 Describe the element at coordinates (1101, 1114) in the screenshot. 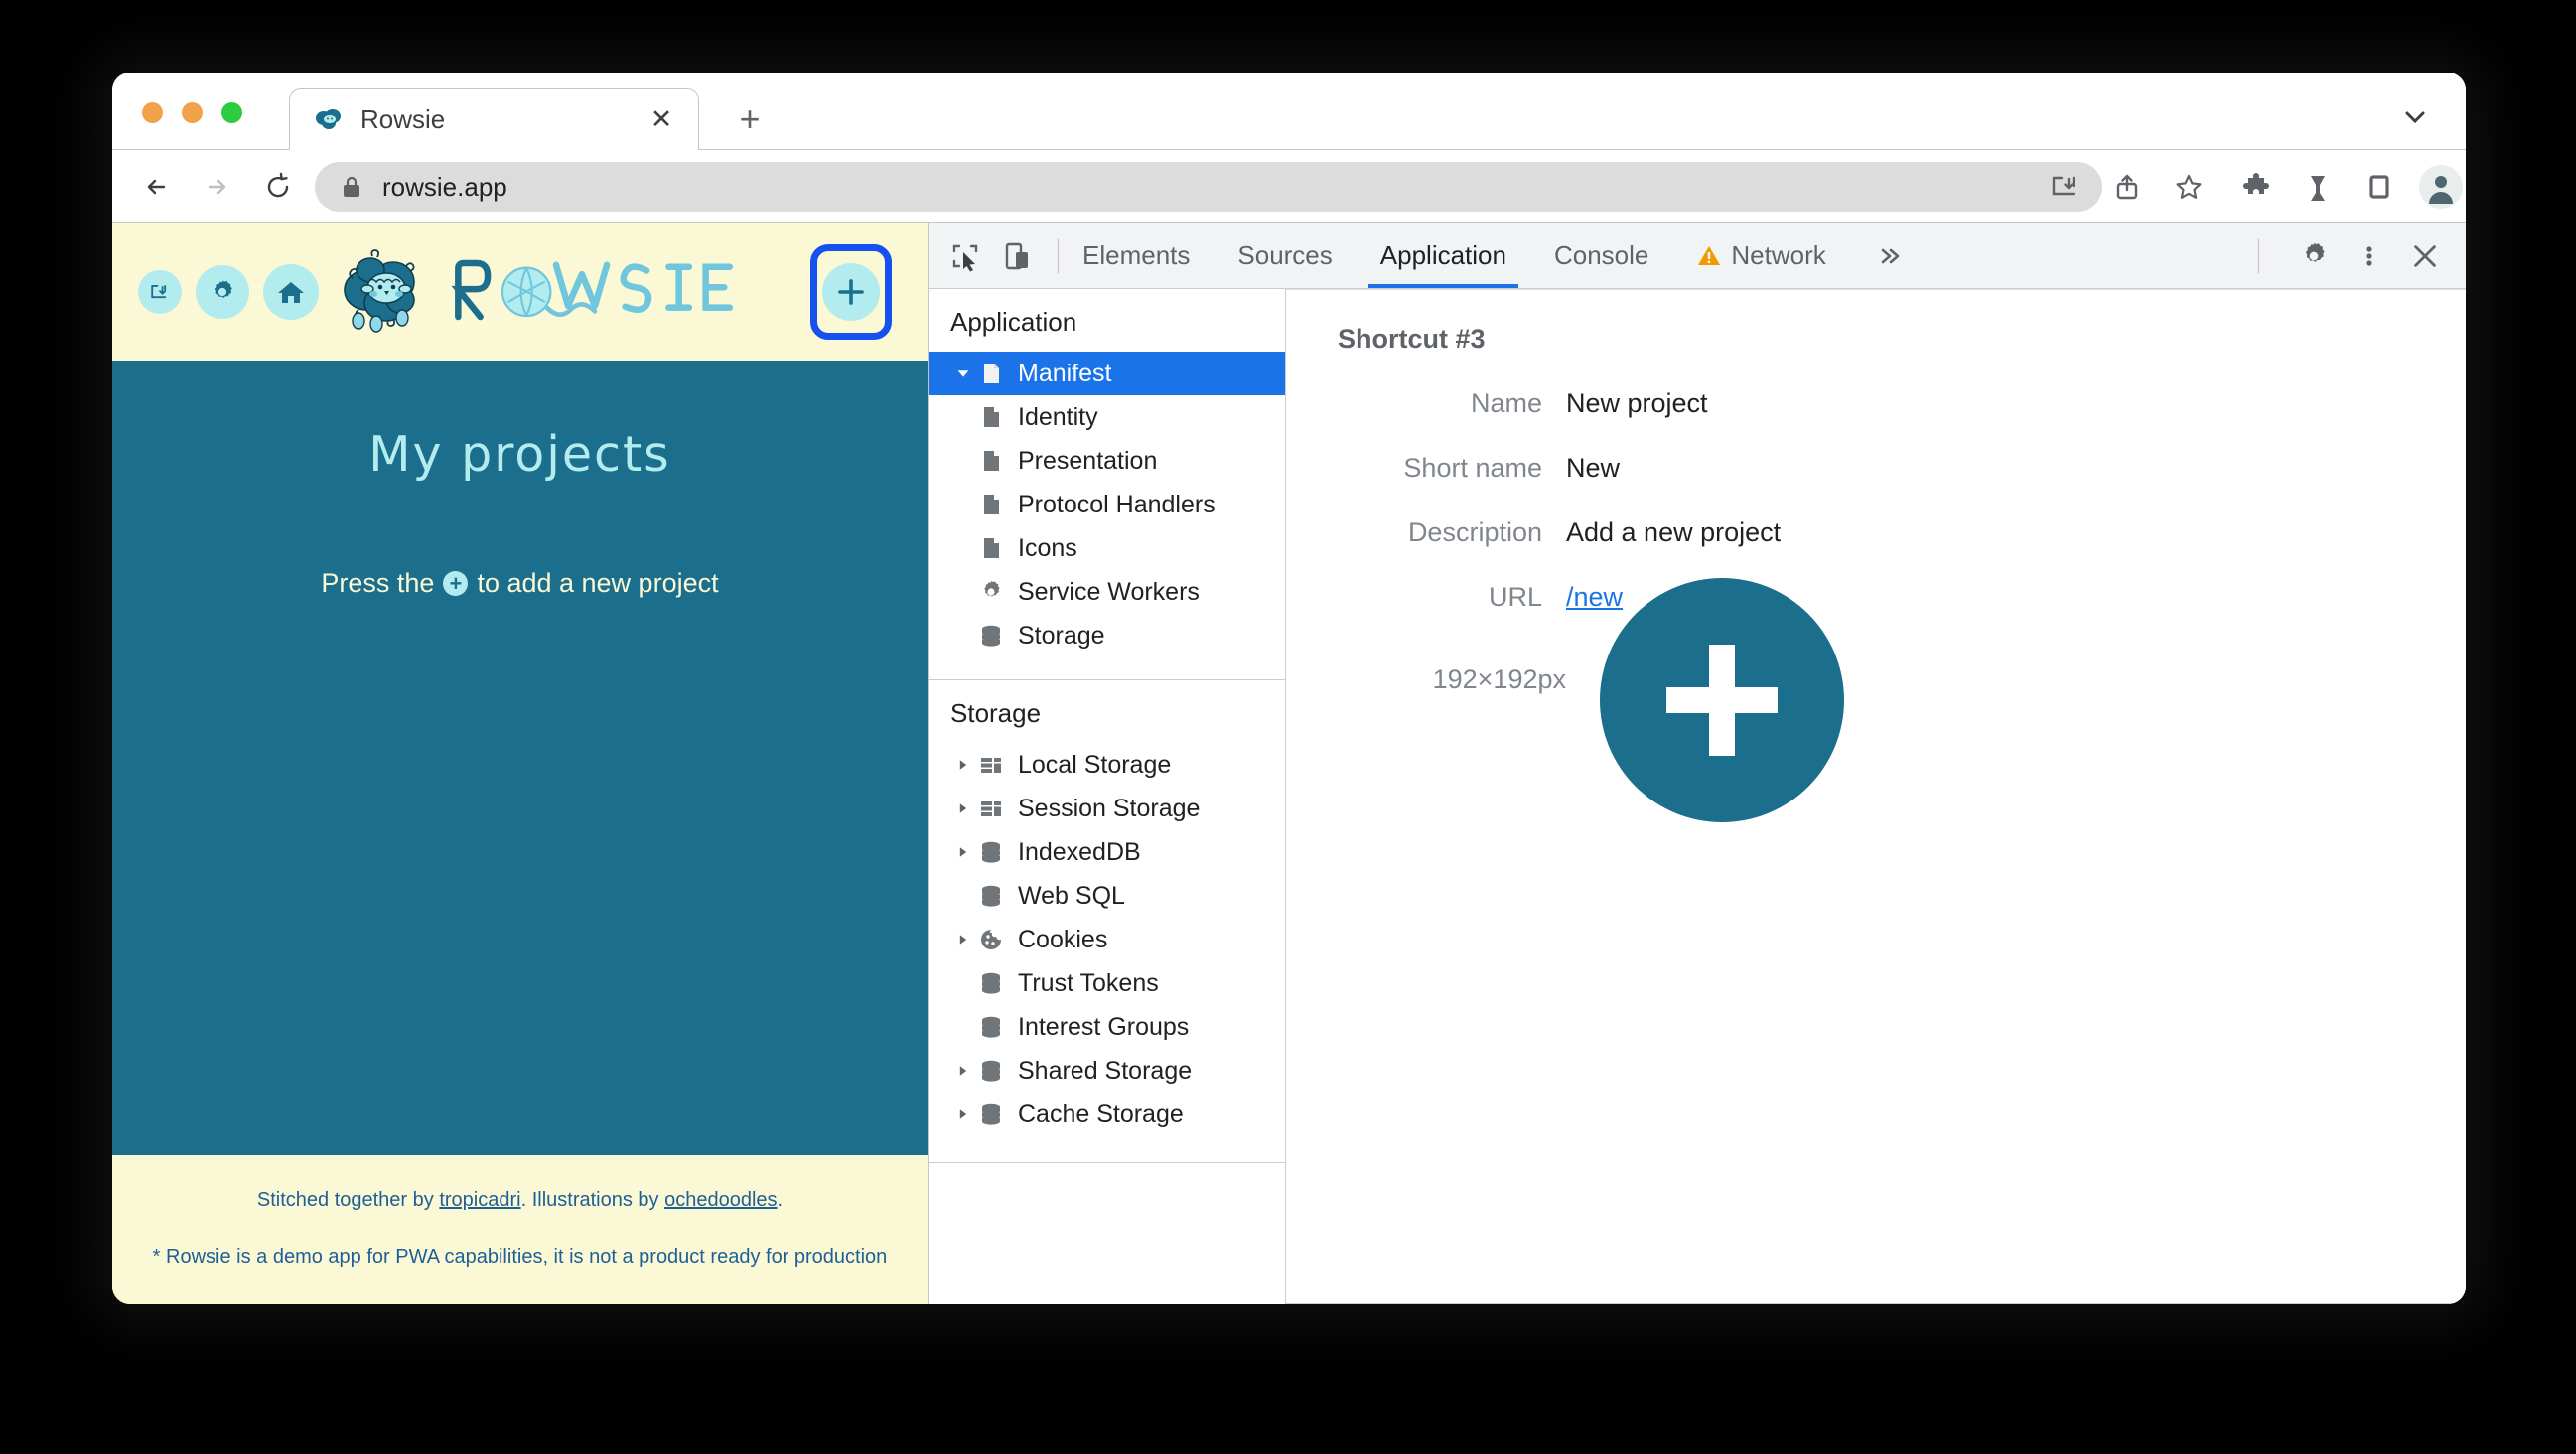

I see `sidebar-item-label: Cache Storage` at that location.